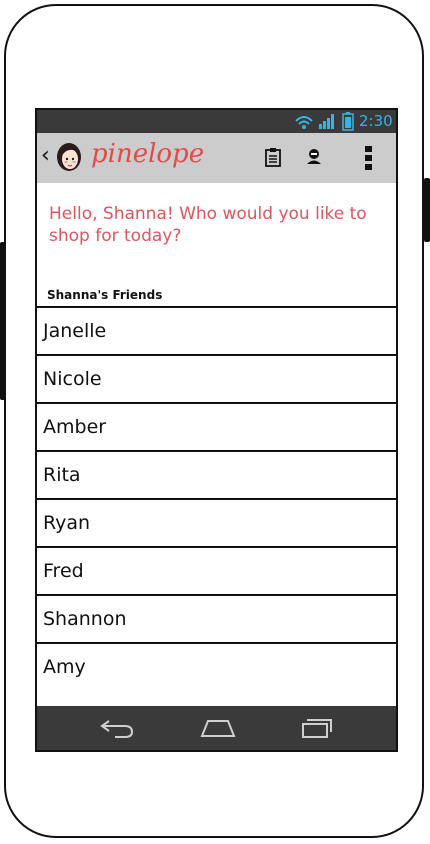 The height and width of the screenshot is (844, 430). What do you see at coordinates (216, 570) in the screenshot?
I see `list-item: Fred` at bounding box center [216, 570].